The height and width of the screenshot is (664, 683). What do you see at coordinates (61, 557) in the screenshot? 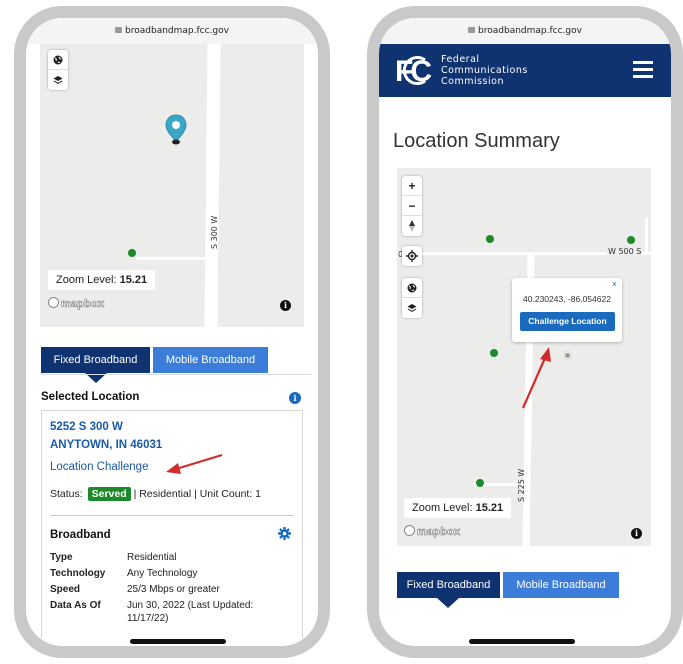
I see `detail-key: Type` at bounding box center [61, 557].